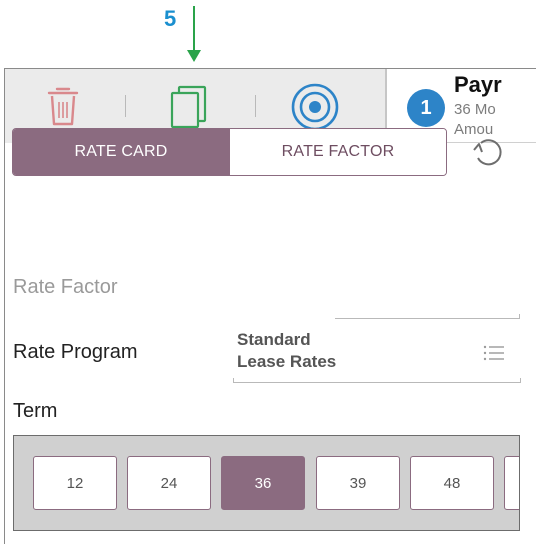 This screenshot has height=544, width=536. I want to click on tab-rate-factor: RATE FACTOR, so click(337, 152).